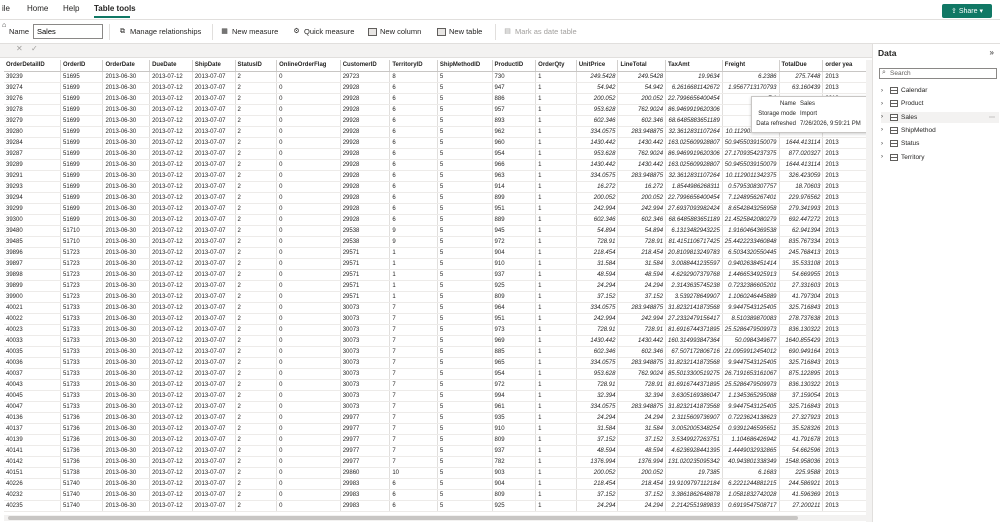 The height and width of the screenshot is (522, 1000). I want to click on table-cell: 954, so click(514, 374).